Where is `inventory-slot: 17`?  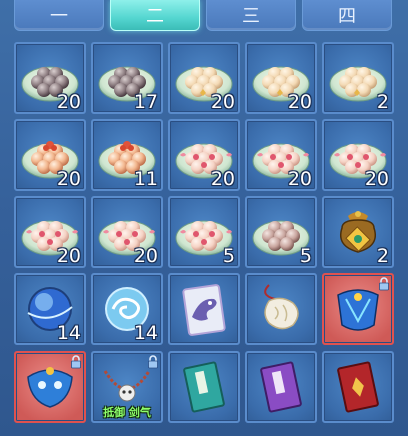 inventory-slot: 17 is located at coordinates (127, 78).